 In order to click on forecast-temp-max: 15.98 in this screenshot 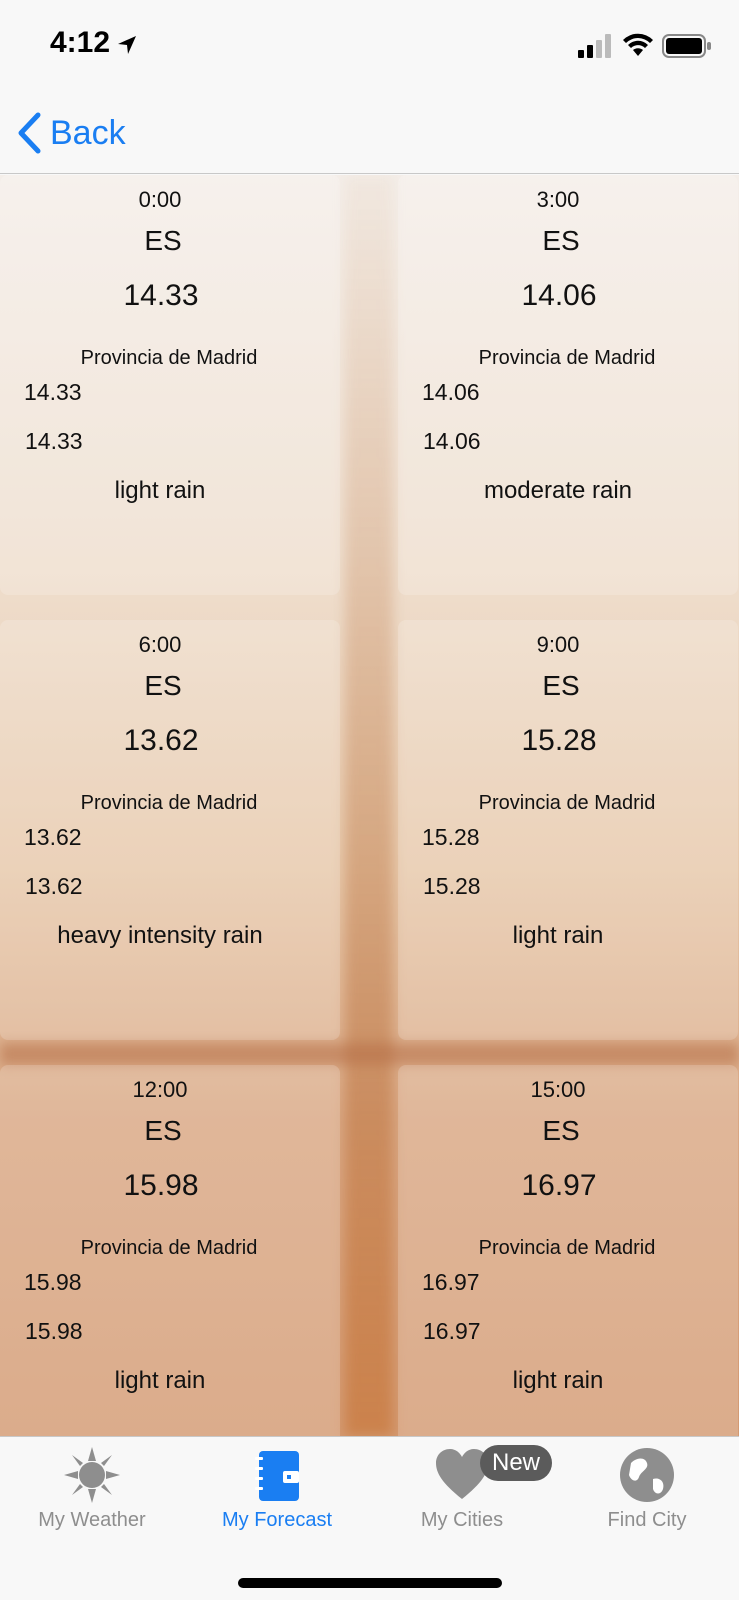, I will do `click(54, 1331)`.